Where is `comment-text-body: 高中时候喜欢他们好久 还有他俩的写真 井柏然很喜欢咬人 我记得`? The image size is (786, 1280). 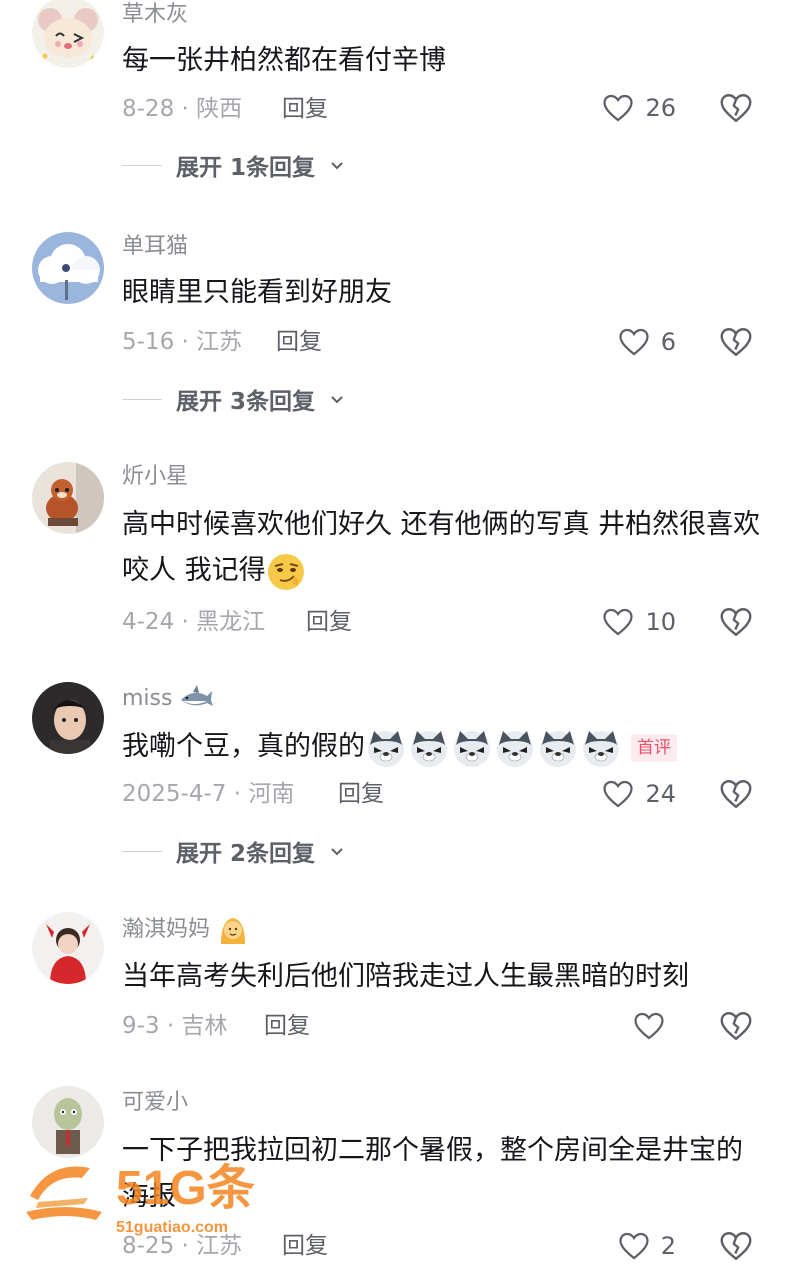 comment-text-body: 高中时候喜欢他们好久 还有他俩的写真 井柏然很喜欢咬人 我记得 is located at coordinates (441, 547).